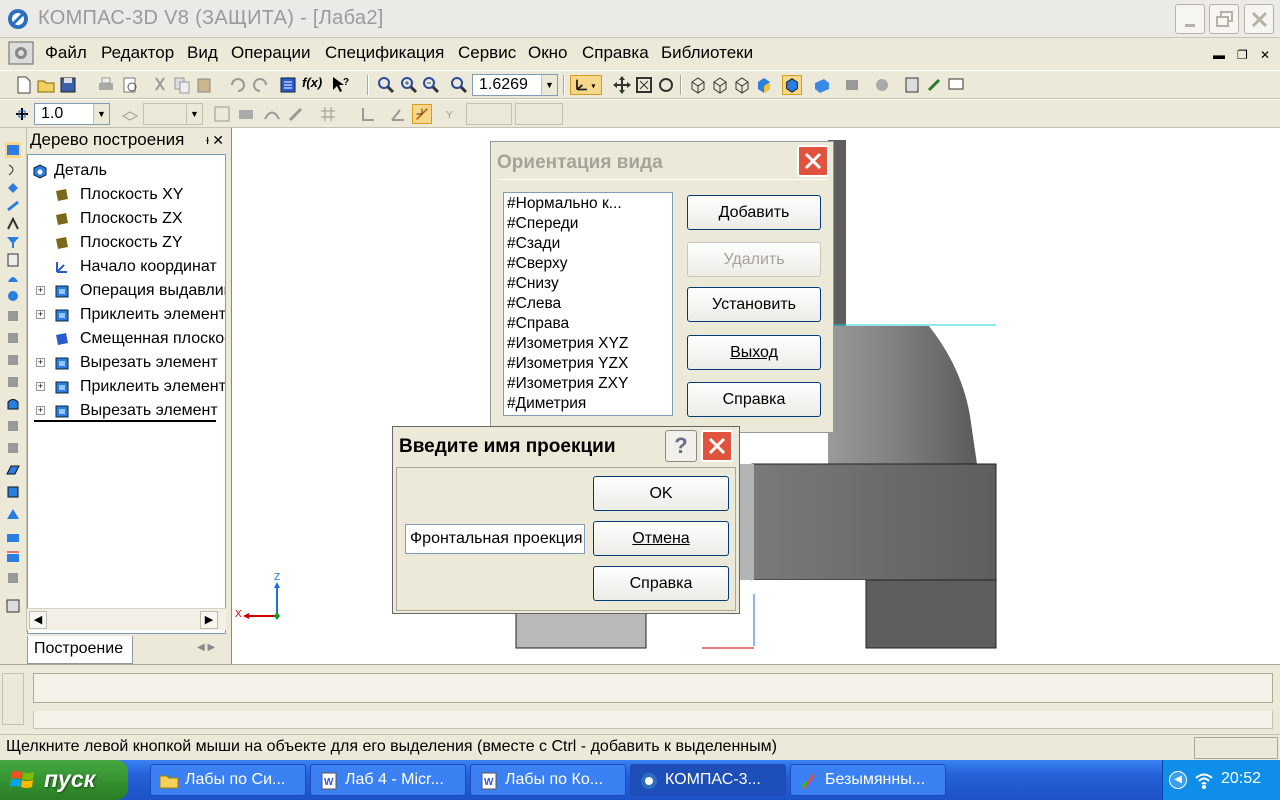 The image size is (1280, 800). Describe the element at coordinates (13, 514) in the screenshot. I see `axis-icon` at that location.